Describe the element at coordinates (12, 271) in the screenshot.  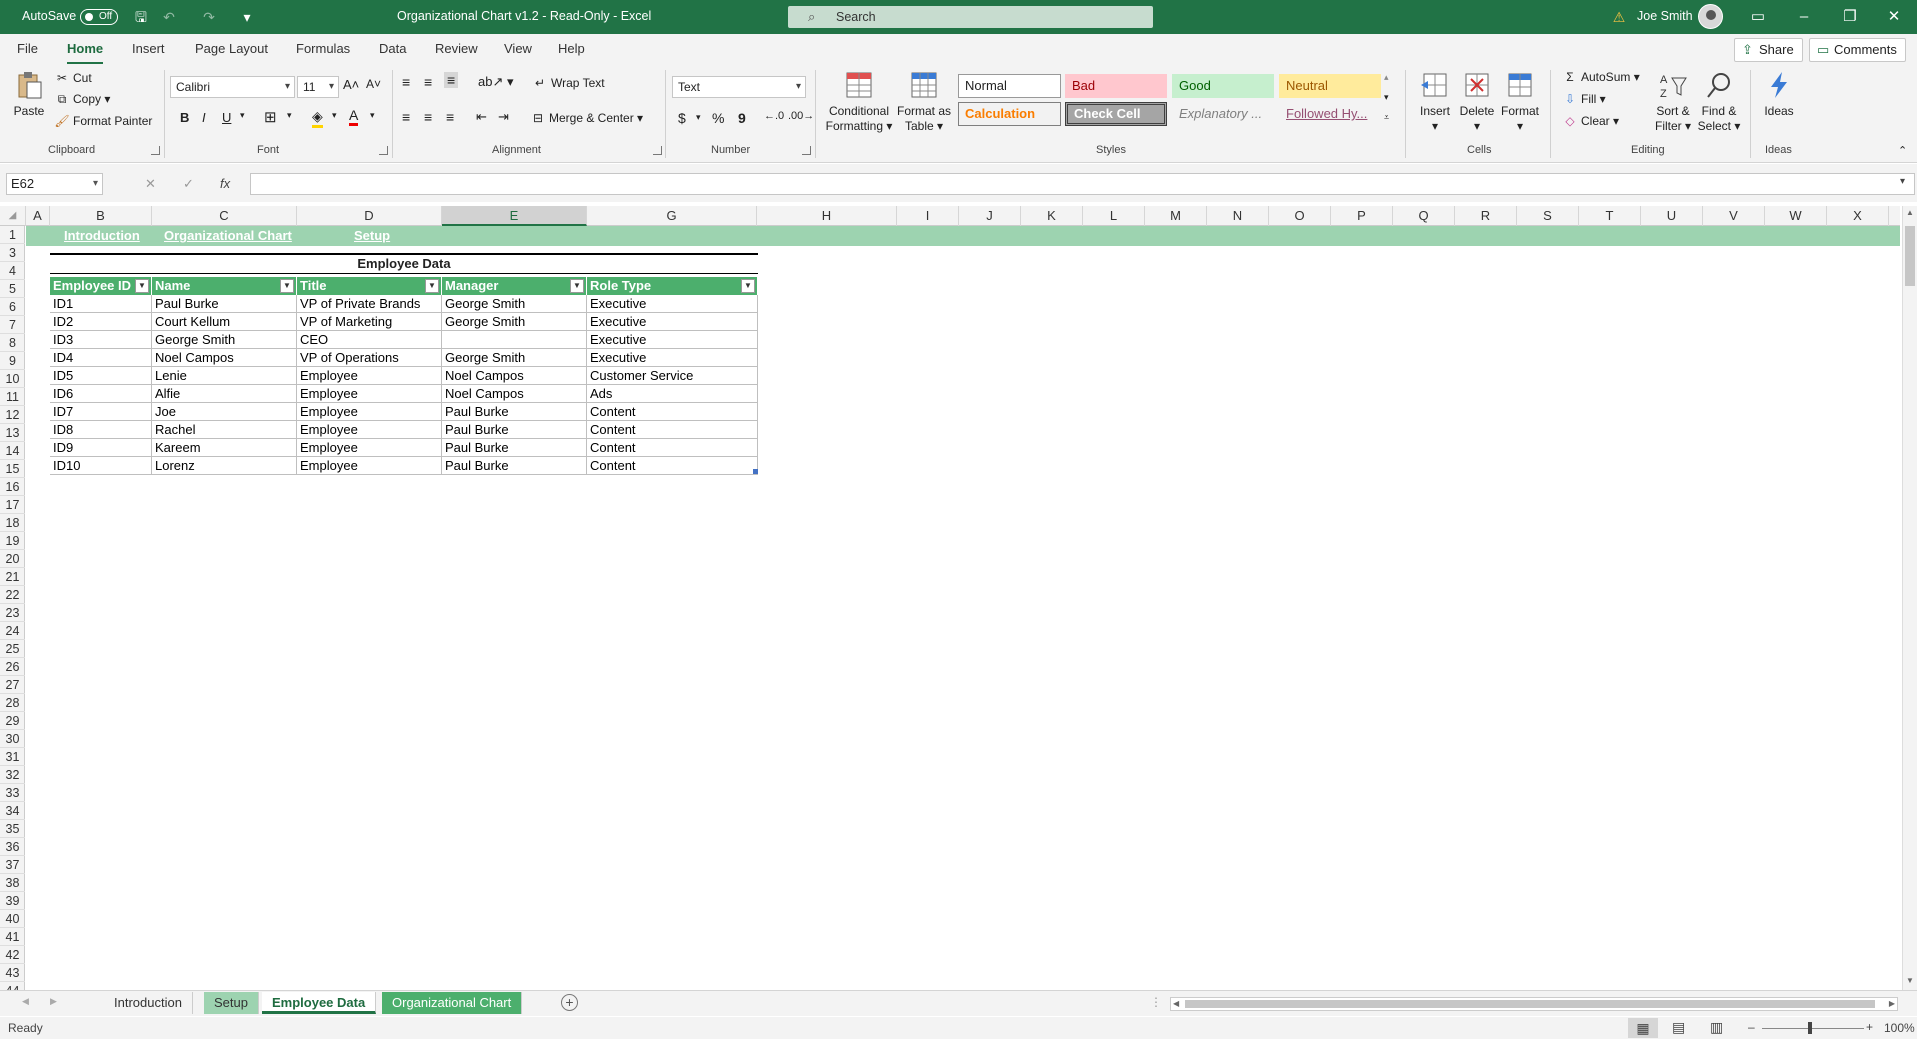
I see `row-header: 4` at that location.